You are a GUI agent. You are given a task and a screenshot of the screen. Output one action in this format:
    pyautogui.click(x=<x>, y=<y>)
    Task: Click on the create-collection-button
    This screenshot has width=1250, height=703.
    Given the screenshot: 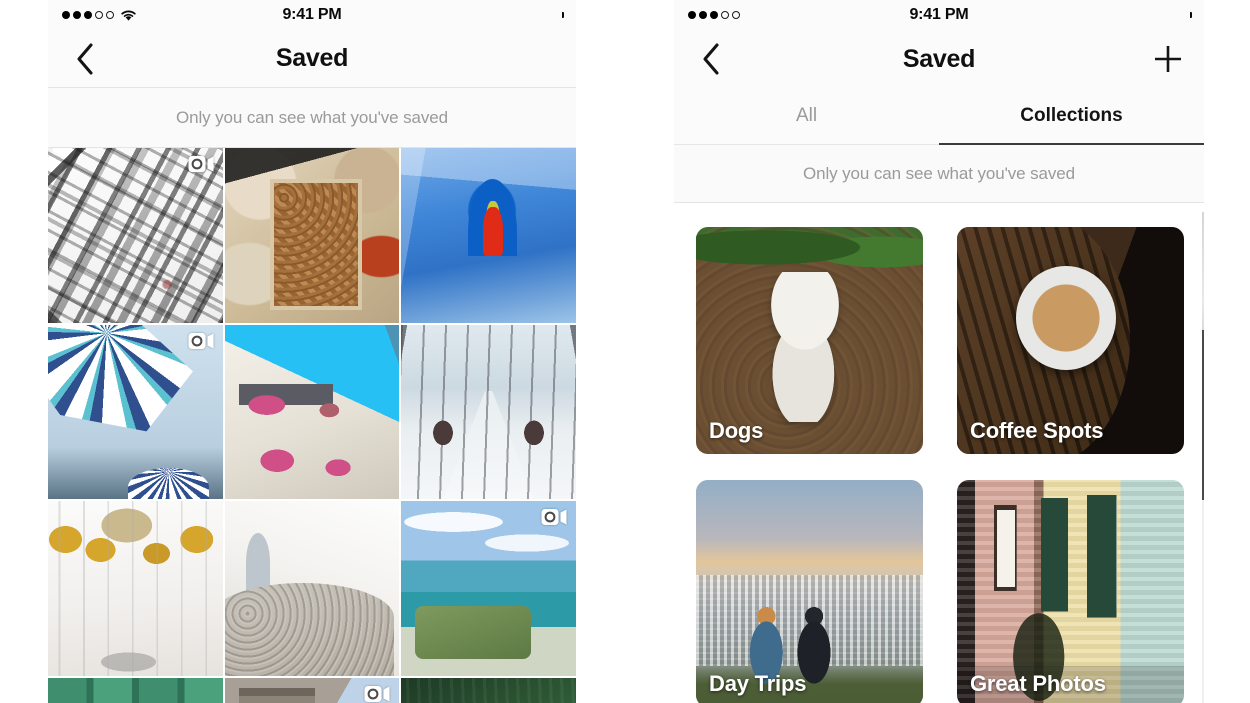 What is the action you would take?
    pyautogui.click(x=1168, y=59)
    